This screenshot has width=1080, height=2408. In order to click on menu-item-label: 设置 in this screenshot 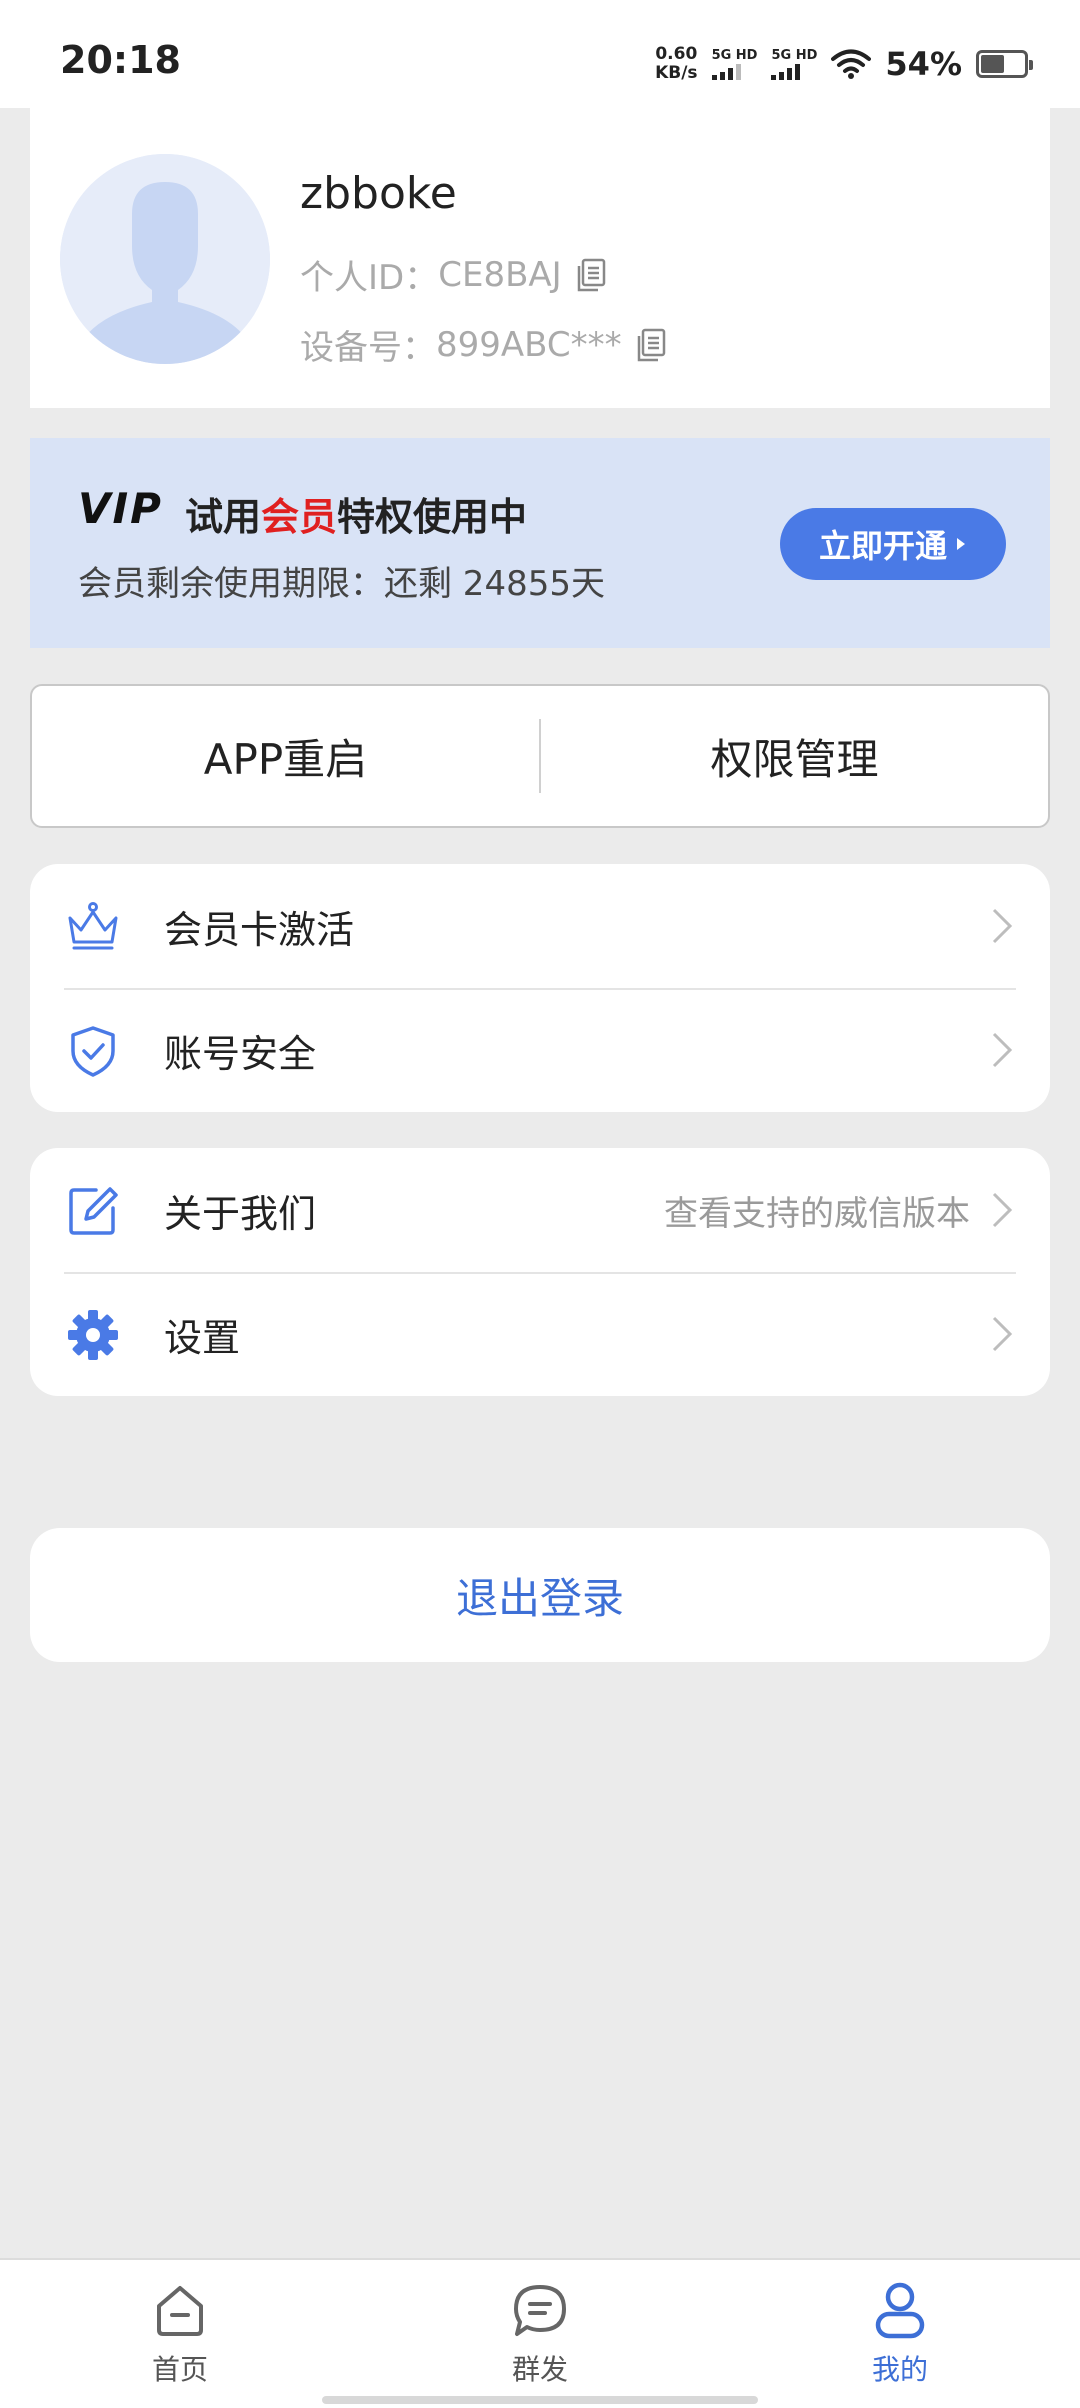, I will do `click(202, 1337)`.